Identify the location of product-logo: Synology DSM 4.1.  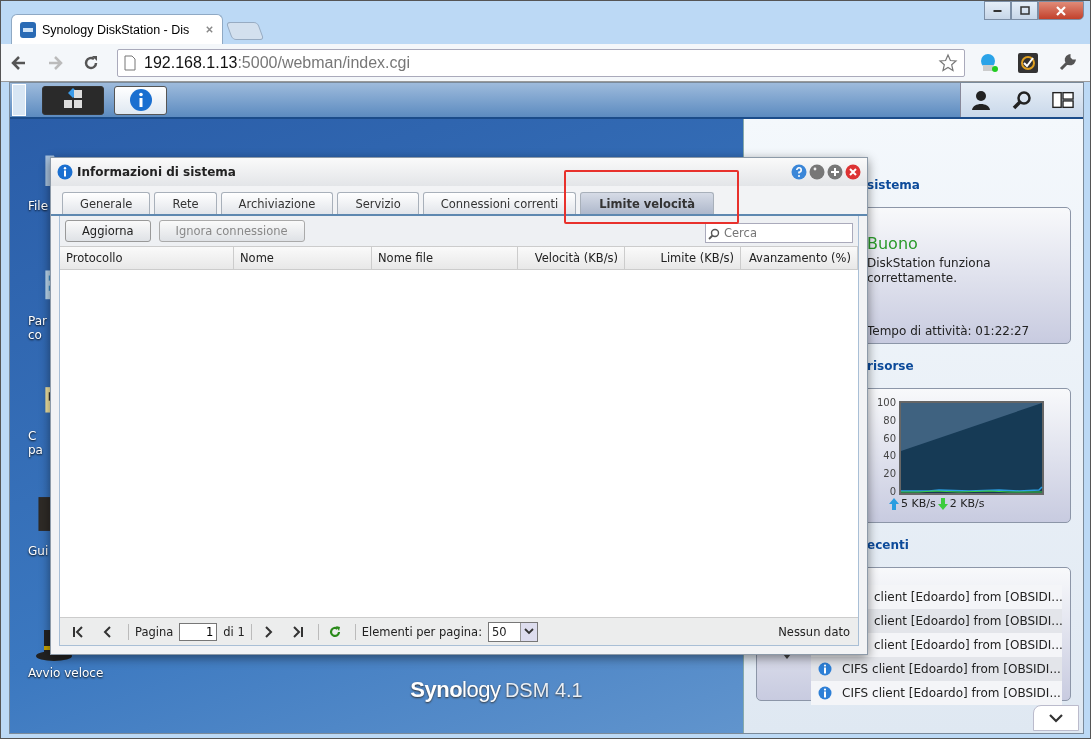
(496, 690).